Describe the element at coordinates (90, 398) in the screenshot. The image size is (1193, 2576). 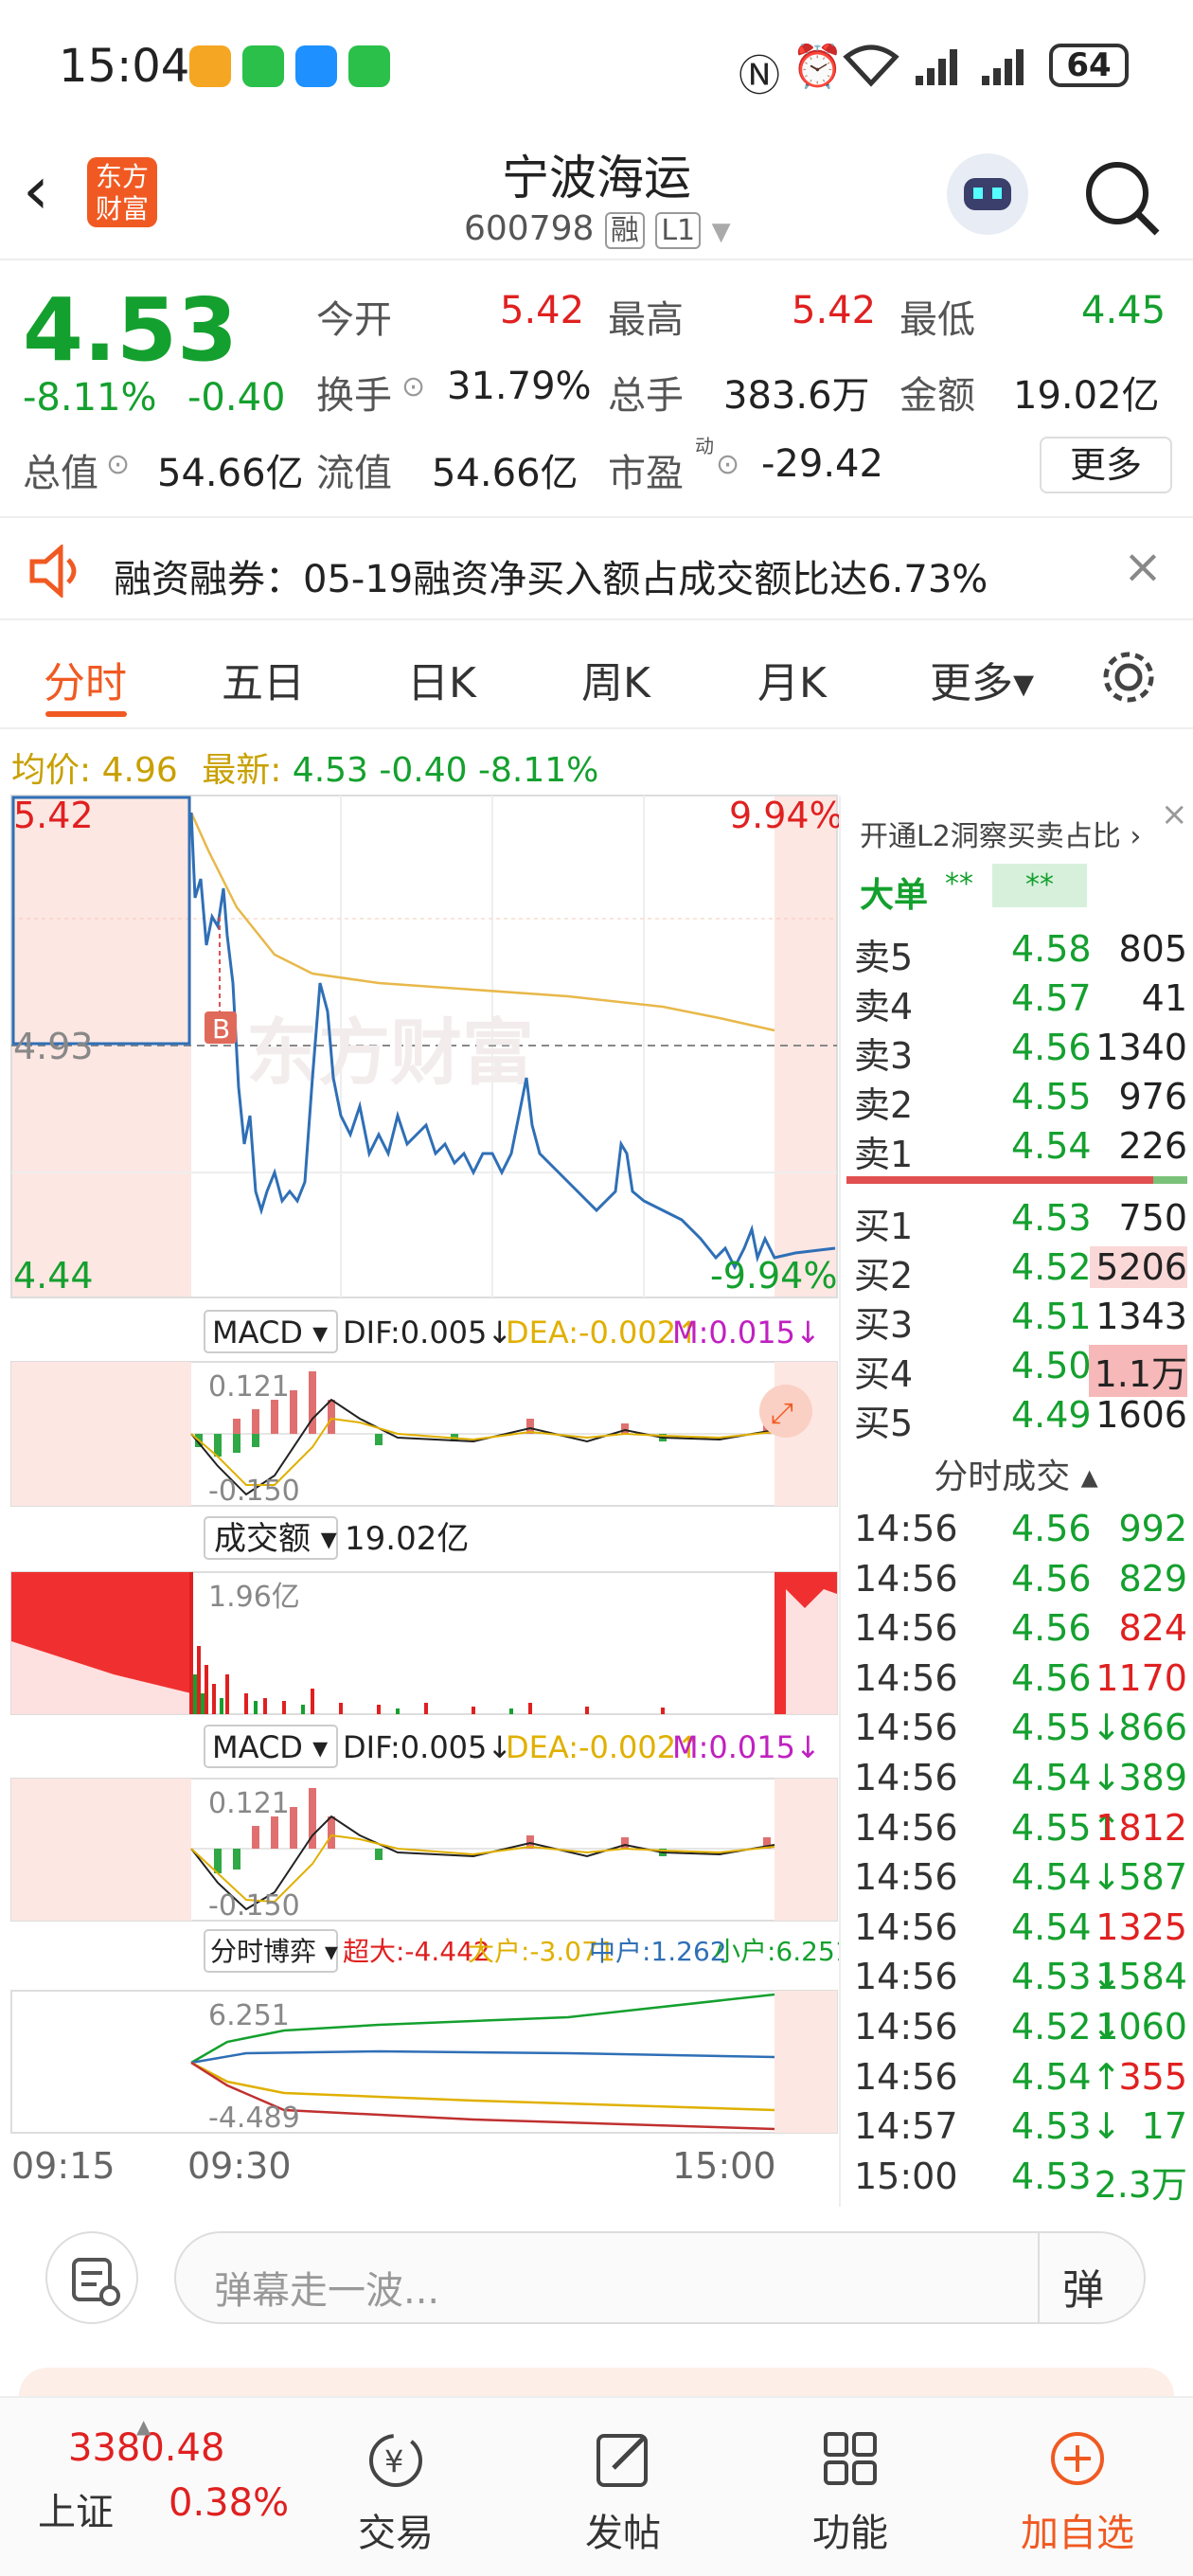
I see `change-pct: -8.11%` at that location.